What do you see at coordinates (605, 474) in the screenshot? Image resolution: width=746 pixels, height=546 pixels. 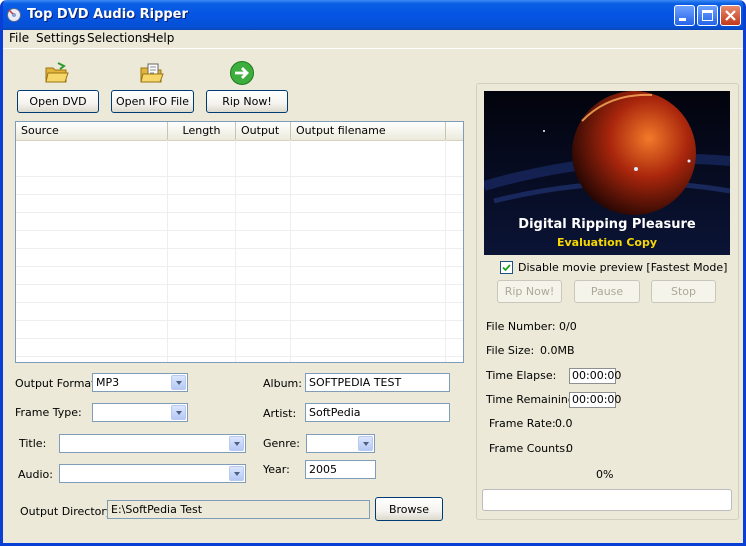 I see `progress-percent: 0%` at bounding box center [605, 474].